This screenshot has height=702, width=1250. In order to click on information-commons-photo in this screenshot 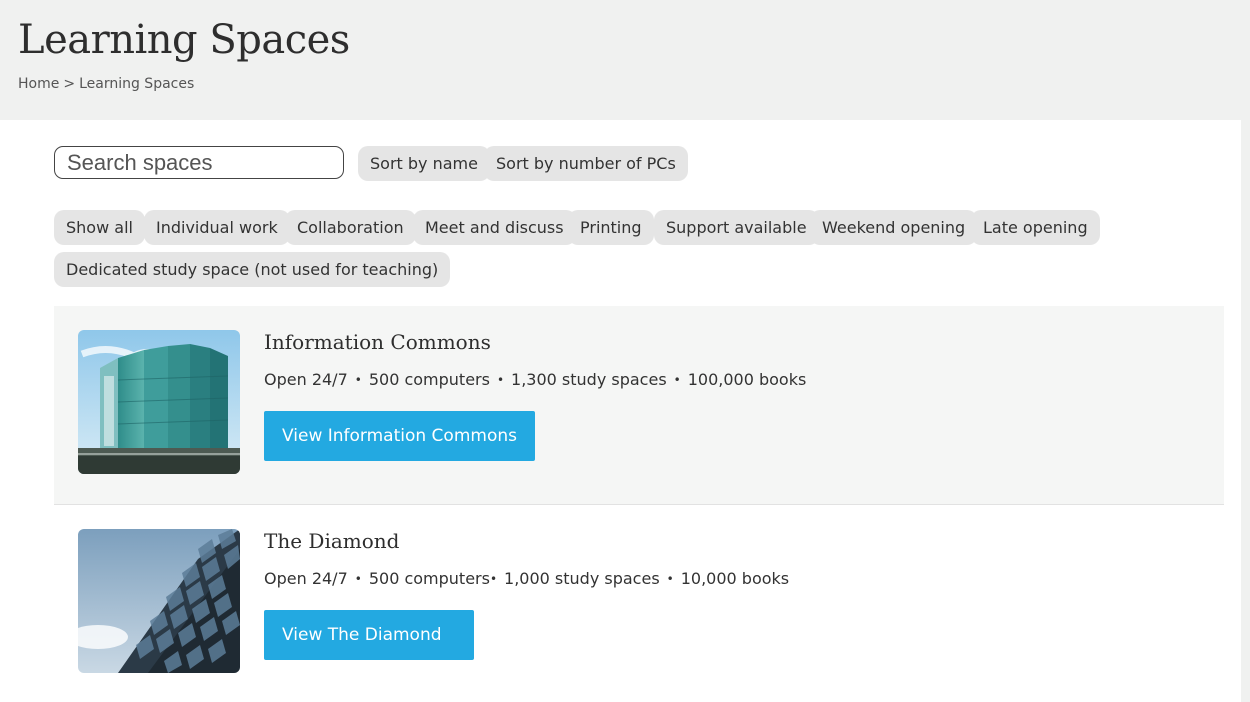, I will do `click(159, 402)`.